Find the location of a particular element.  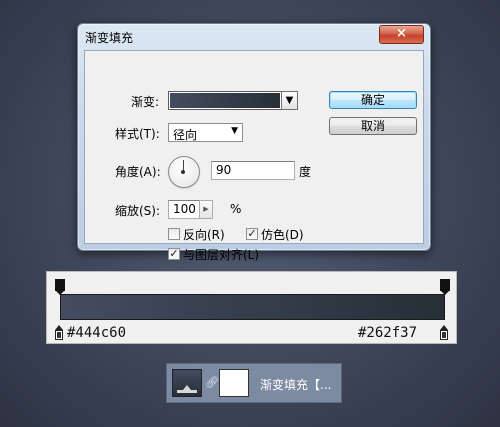

chain-link-icon: 🔗︎ is located at coordinates (212, 382).